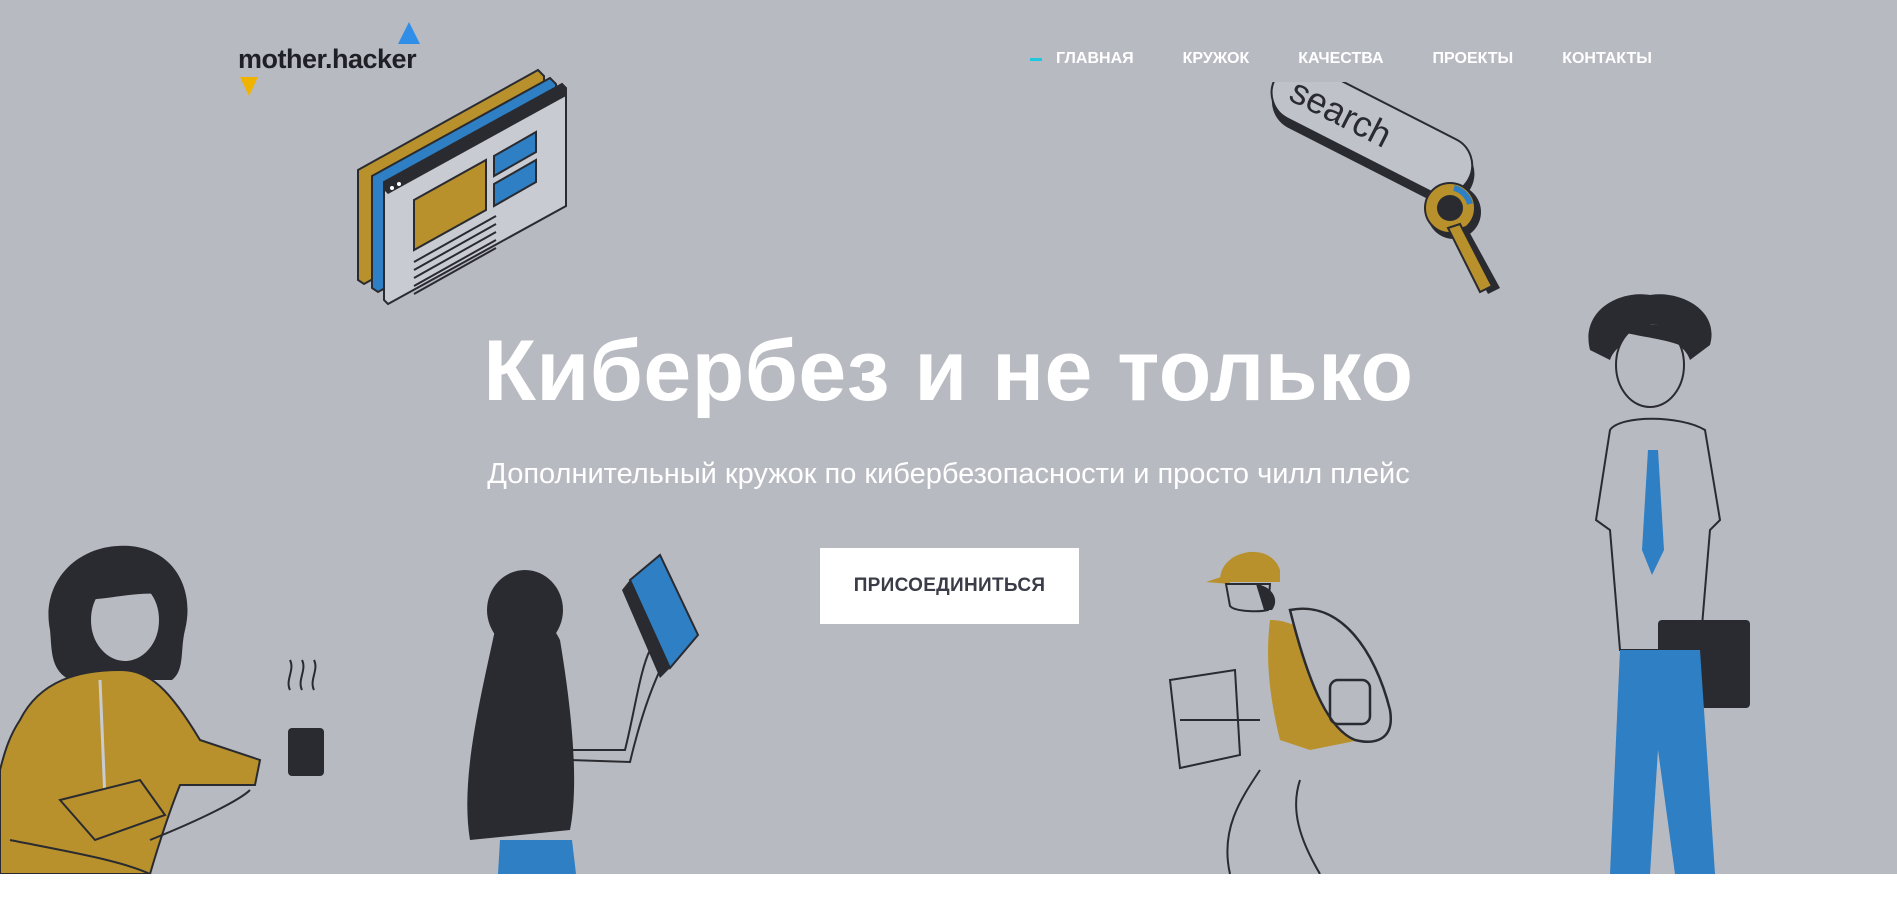  What do you see at coordinates (948, 371) in the screenshot?
I see `hero-title: Кибербез и не только` at bounding box center [948, 371].